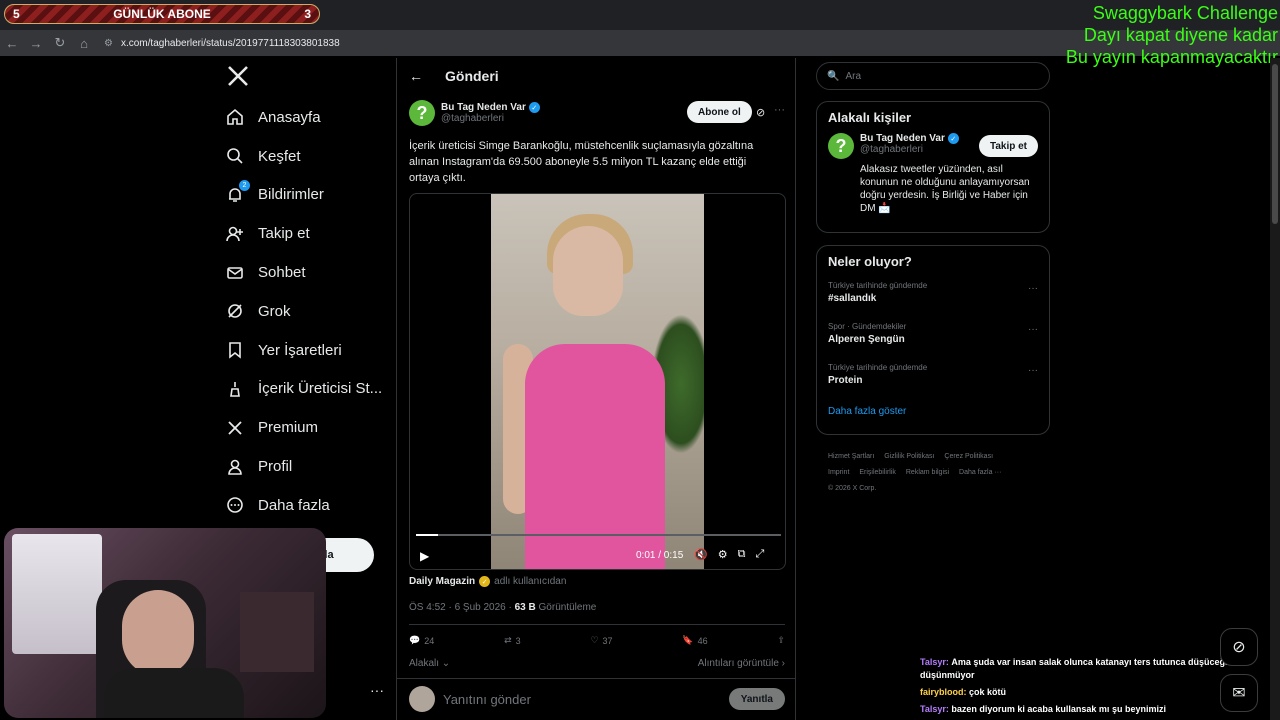 The height and width of the screenshot is (720, 1280). What do you see at coordinates (108, 43) in the screenshot?
I see `site-info-icon: ⚙` at bounding box center [108, 43].